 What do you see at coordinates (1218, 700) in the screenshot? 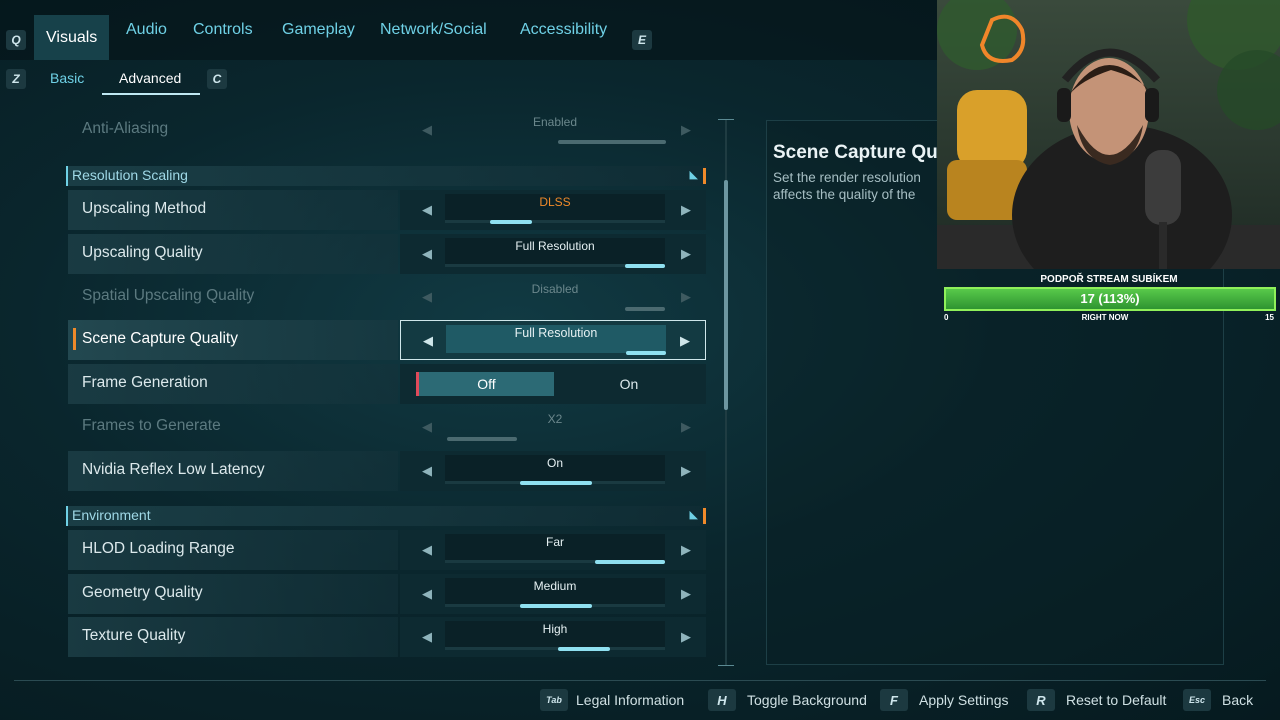
I see `back-button: Esc Back` at bounding box center [1218, 700].